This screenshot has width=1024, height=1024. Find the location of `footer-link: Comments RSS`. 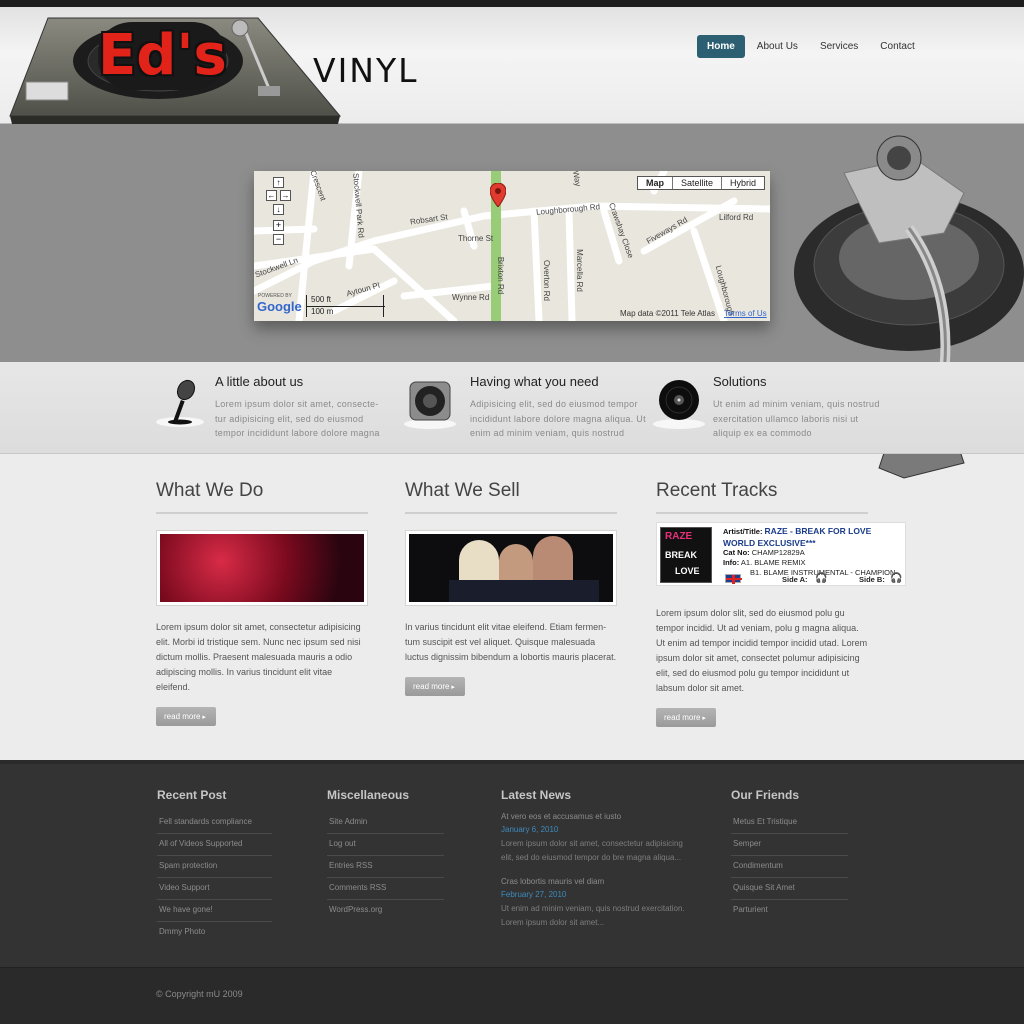

footer-link: Comments RSS is located at coordinates (385, 889).